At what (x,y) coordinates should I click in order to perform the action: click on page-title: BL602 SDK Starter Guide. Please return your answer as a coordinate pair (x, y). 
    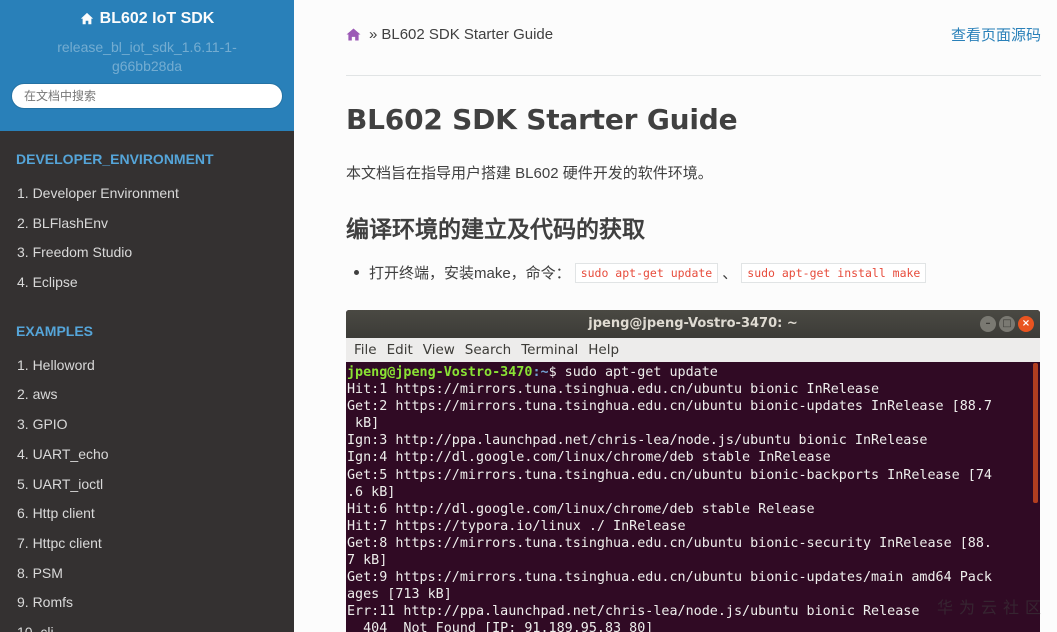
    Looking at the image, I should click on (542, 119).